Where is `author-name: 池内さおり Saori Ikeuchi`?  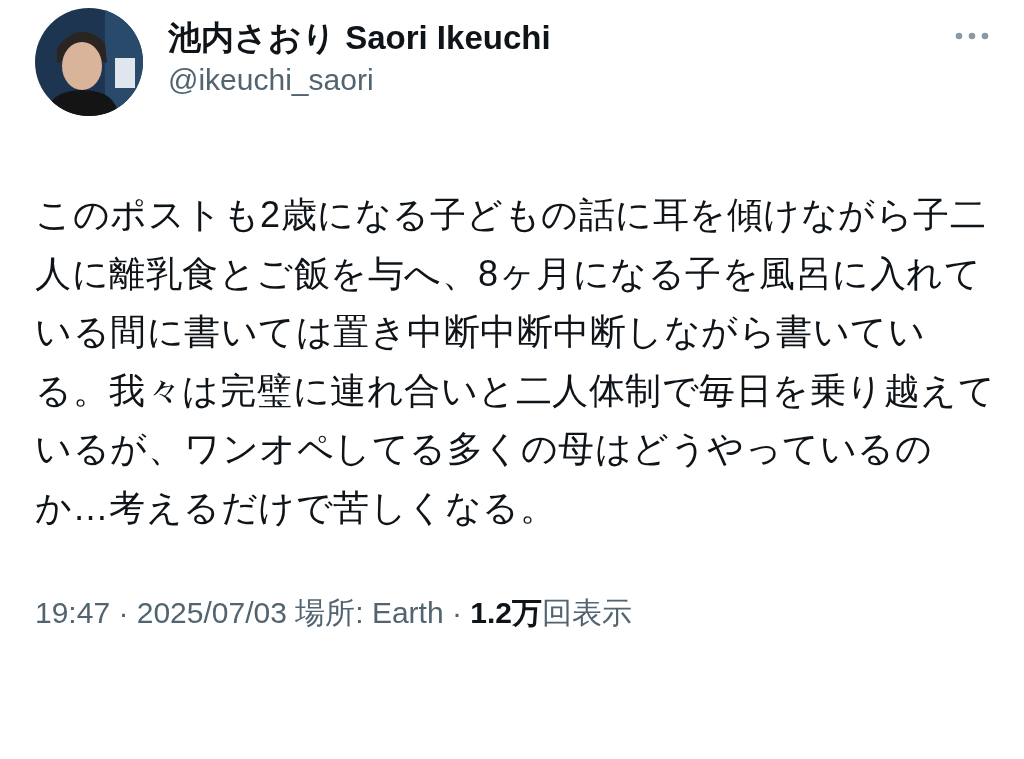
author-name: 池内さおり Saori Ikeuchi is located at coordinates (359, 38).